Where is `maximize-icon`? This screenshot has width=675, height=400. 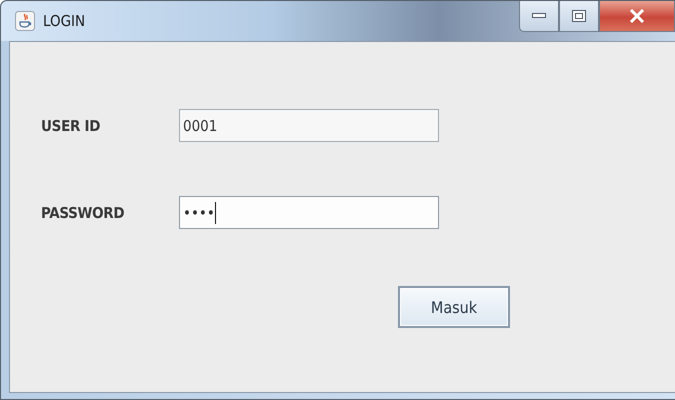
maximize-icon is located at coordinates (579, 16).